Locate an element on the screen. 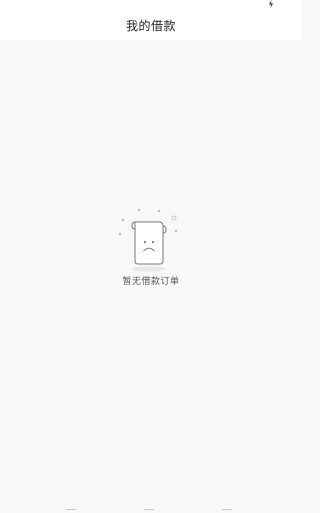  sad-receipt-icon is located at coordinates (148, 240).